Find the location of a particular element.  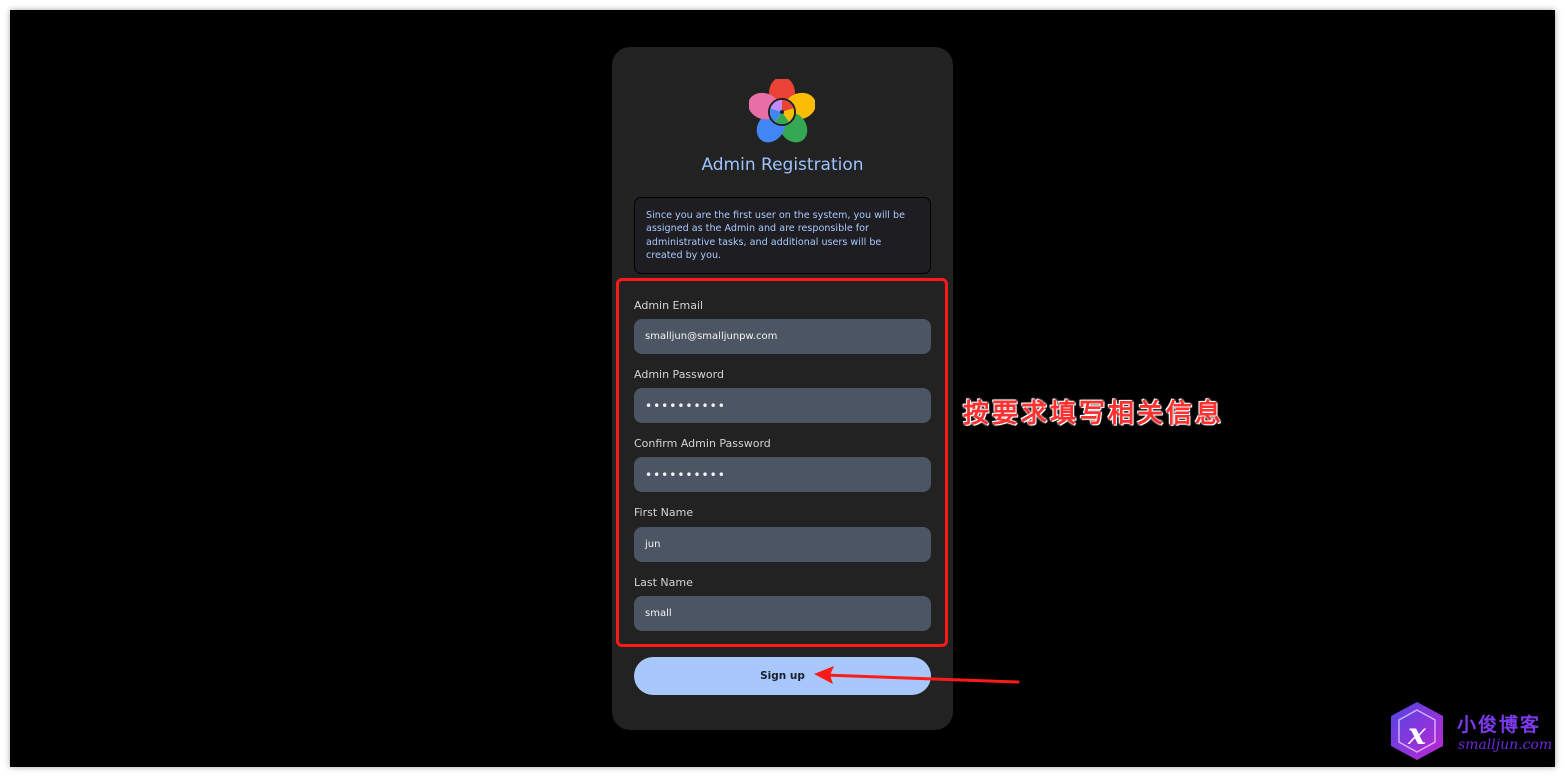

watermark-url: smalljun.com is located at coordinates (1505, 745).